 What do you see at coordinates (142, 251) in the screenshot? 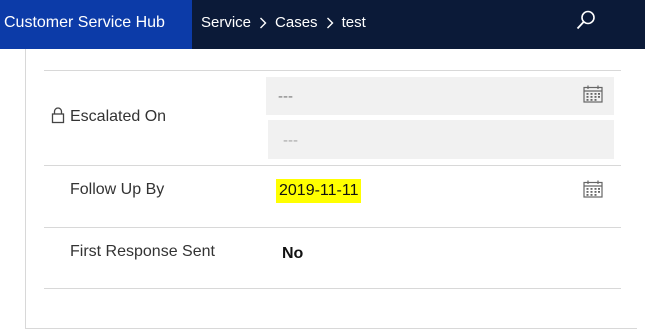
I see `first-response-sent-label: First Response Sent` at bounding box center [142, 251].